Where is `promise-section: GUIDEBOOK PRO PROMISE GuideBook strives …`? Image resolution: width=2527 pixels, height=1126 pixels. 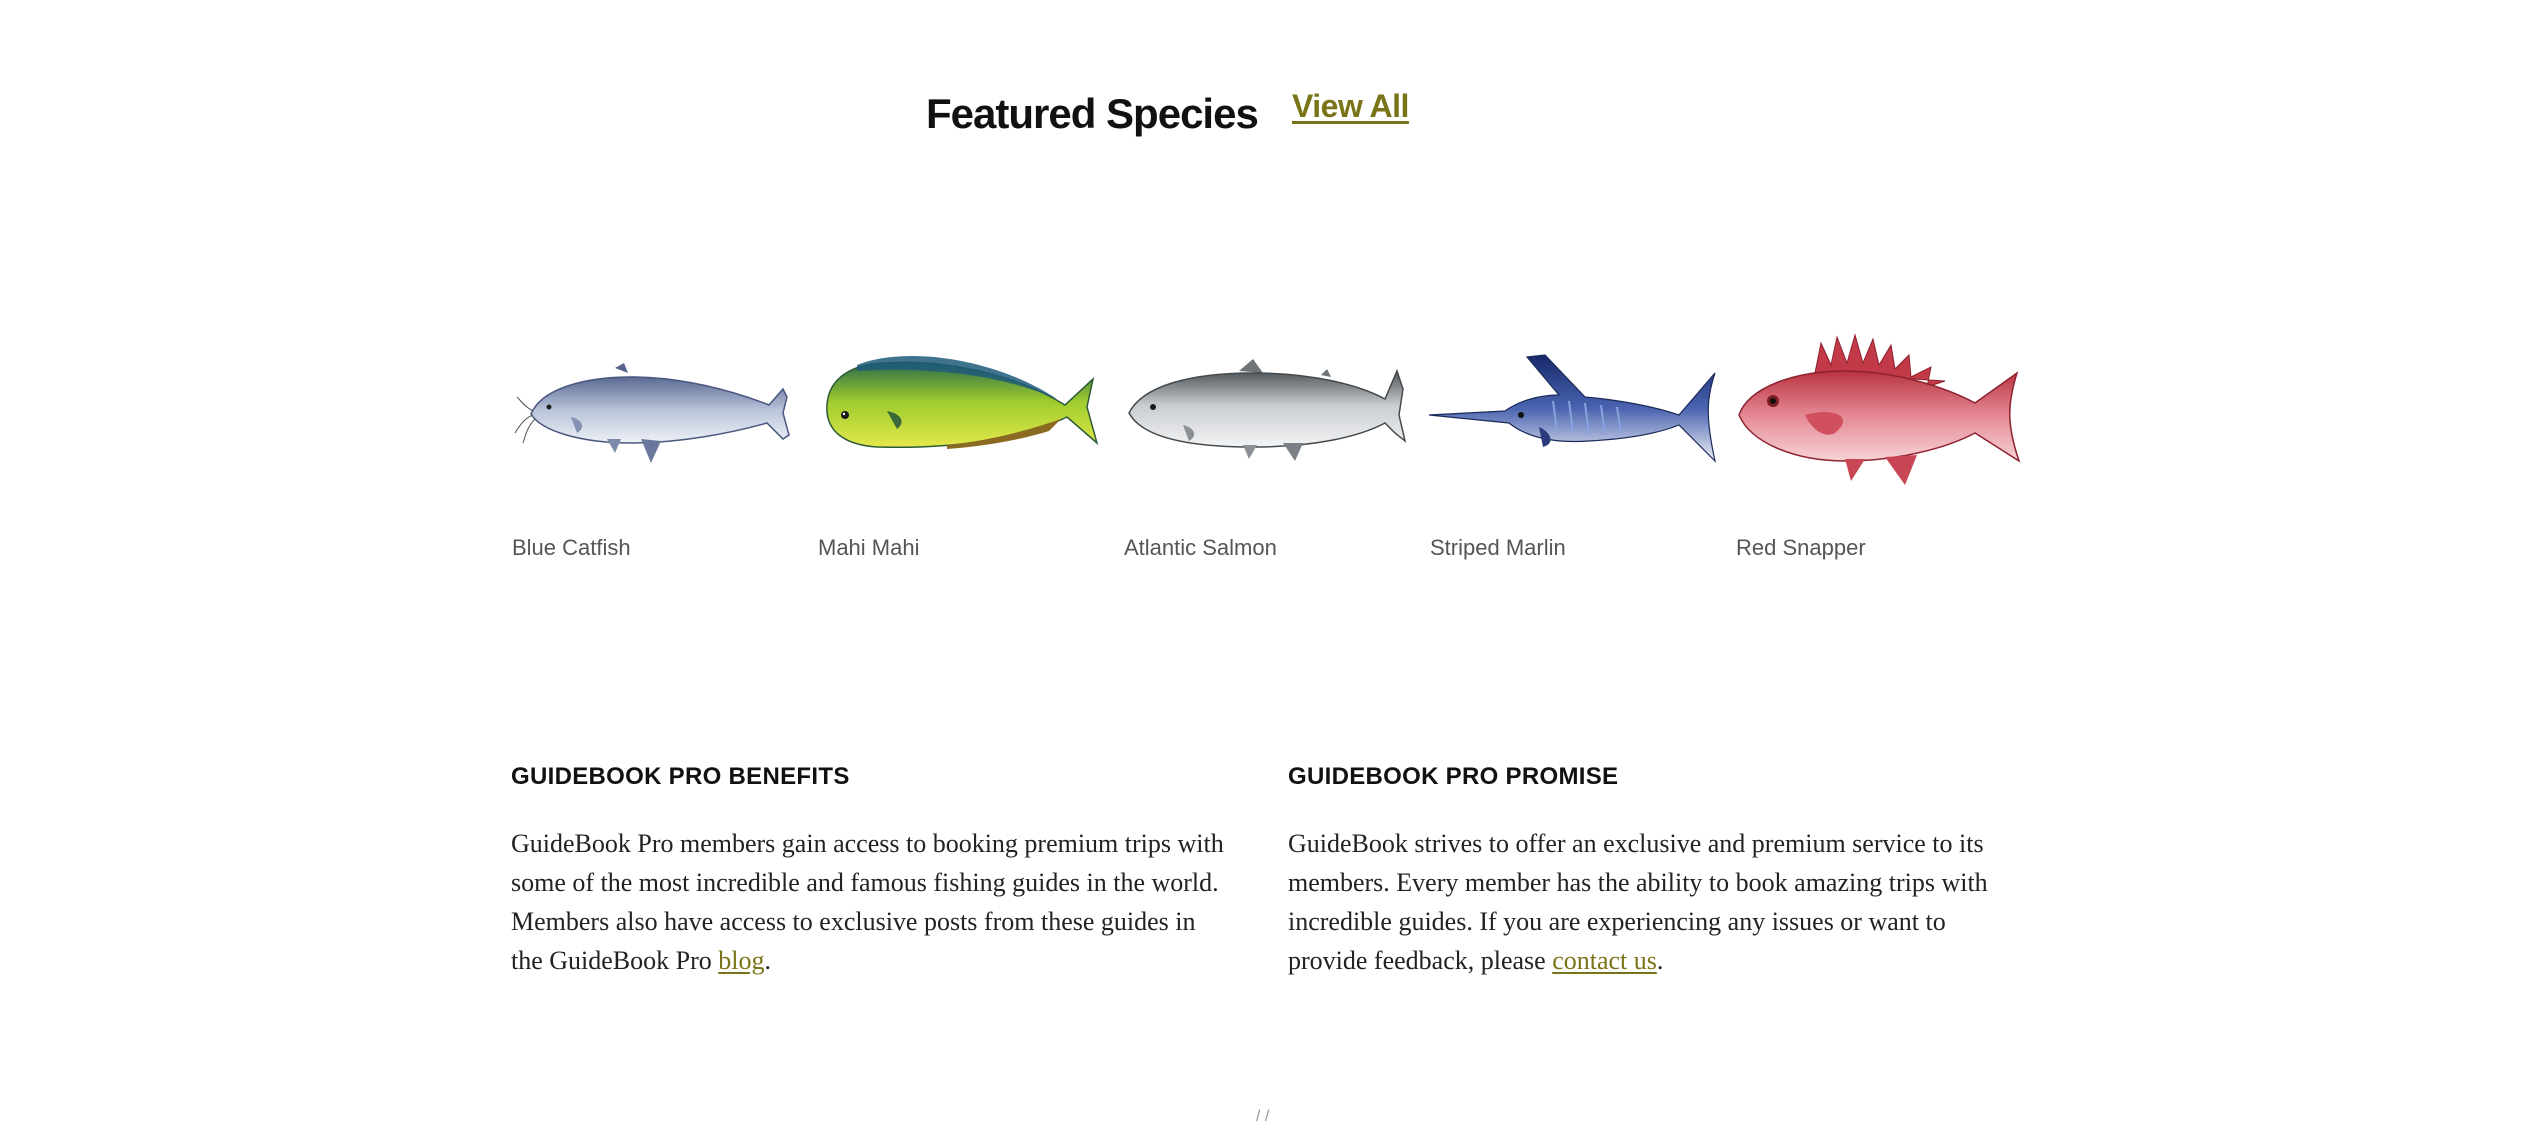 promise-section: GUIDEBOOK PRO PROMISE GuideBook strives … is located at coordinates (1648, 870).